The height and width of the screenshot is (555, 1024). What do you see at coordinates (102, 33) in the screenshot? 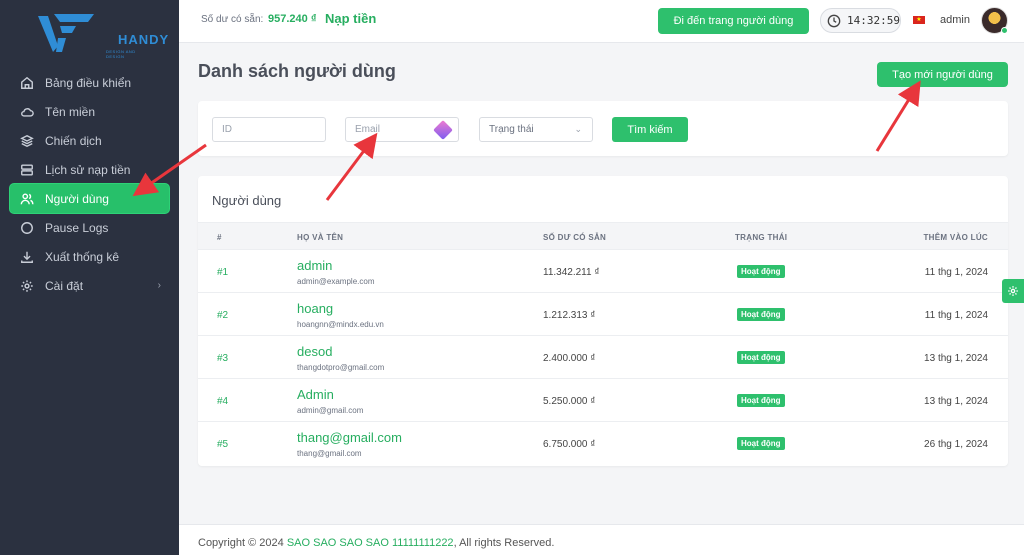
I see `brand-logo: HANDY DESIGN AND DESIGN` at bounding box center [102, 33].